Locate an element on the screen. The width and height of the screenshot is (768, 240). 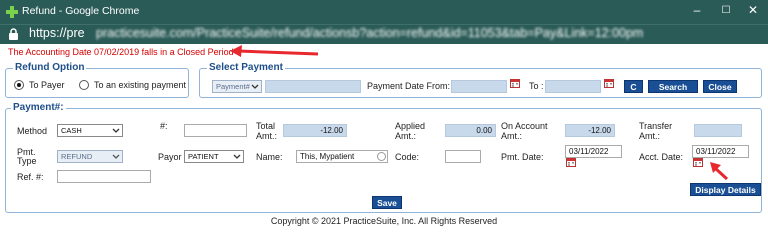
to-date-label: To : is located at coordinates (536, 86).